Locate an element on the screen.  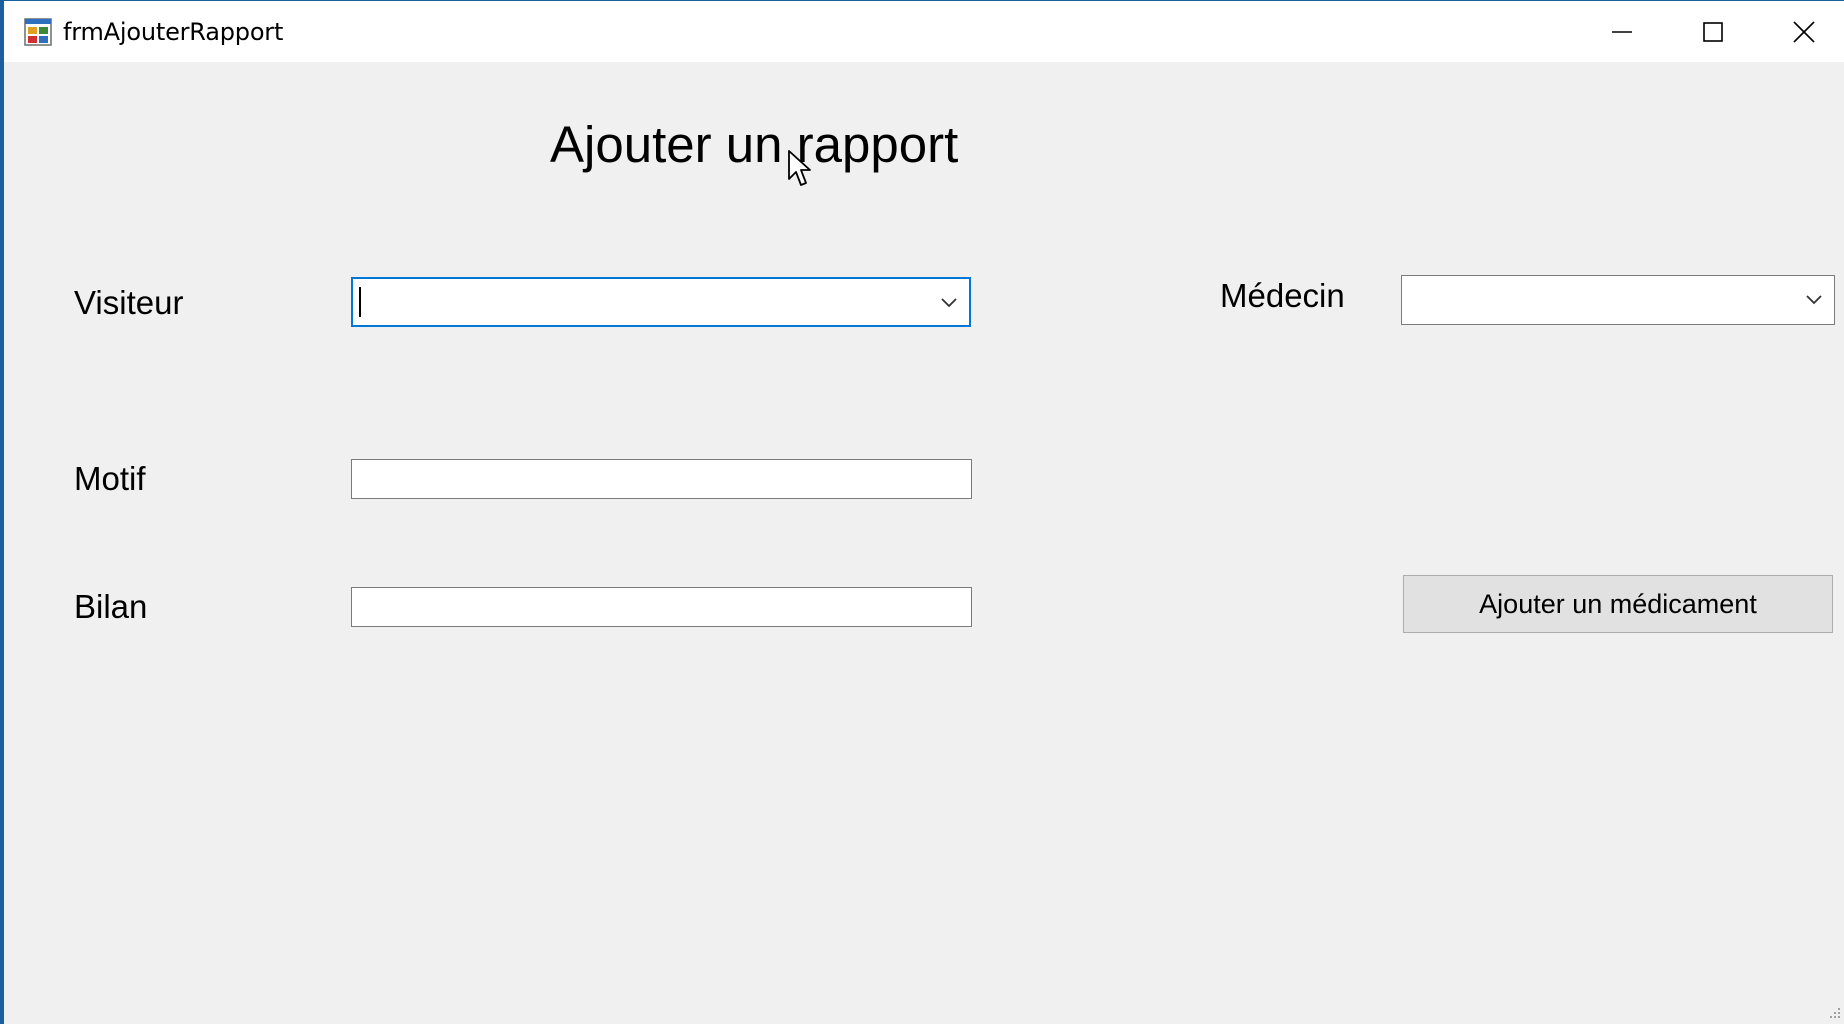
maximize-icon is located at coordinates (1713, 31).